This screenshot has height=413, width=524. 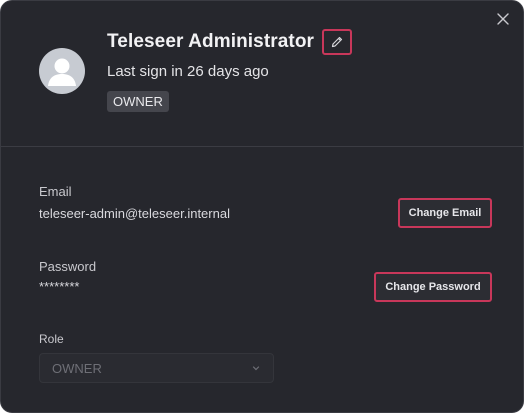 What do you see at coordinates (68, 266) in the screenshot?
I see `password-label: Password` at bounding box center [68, 266].